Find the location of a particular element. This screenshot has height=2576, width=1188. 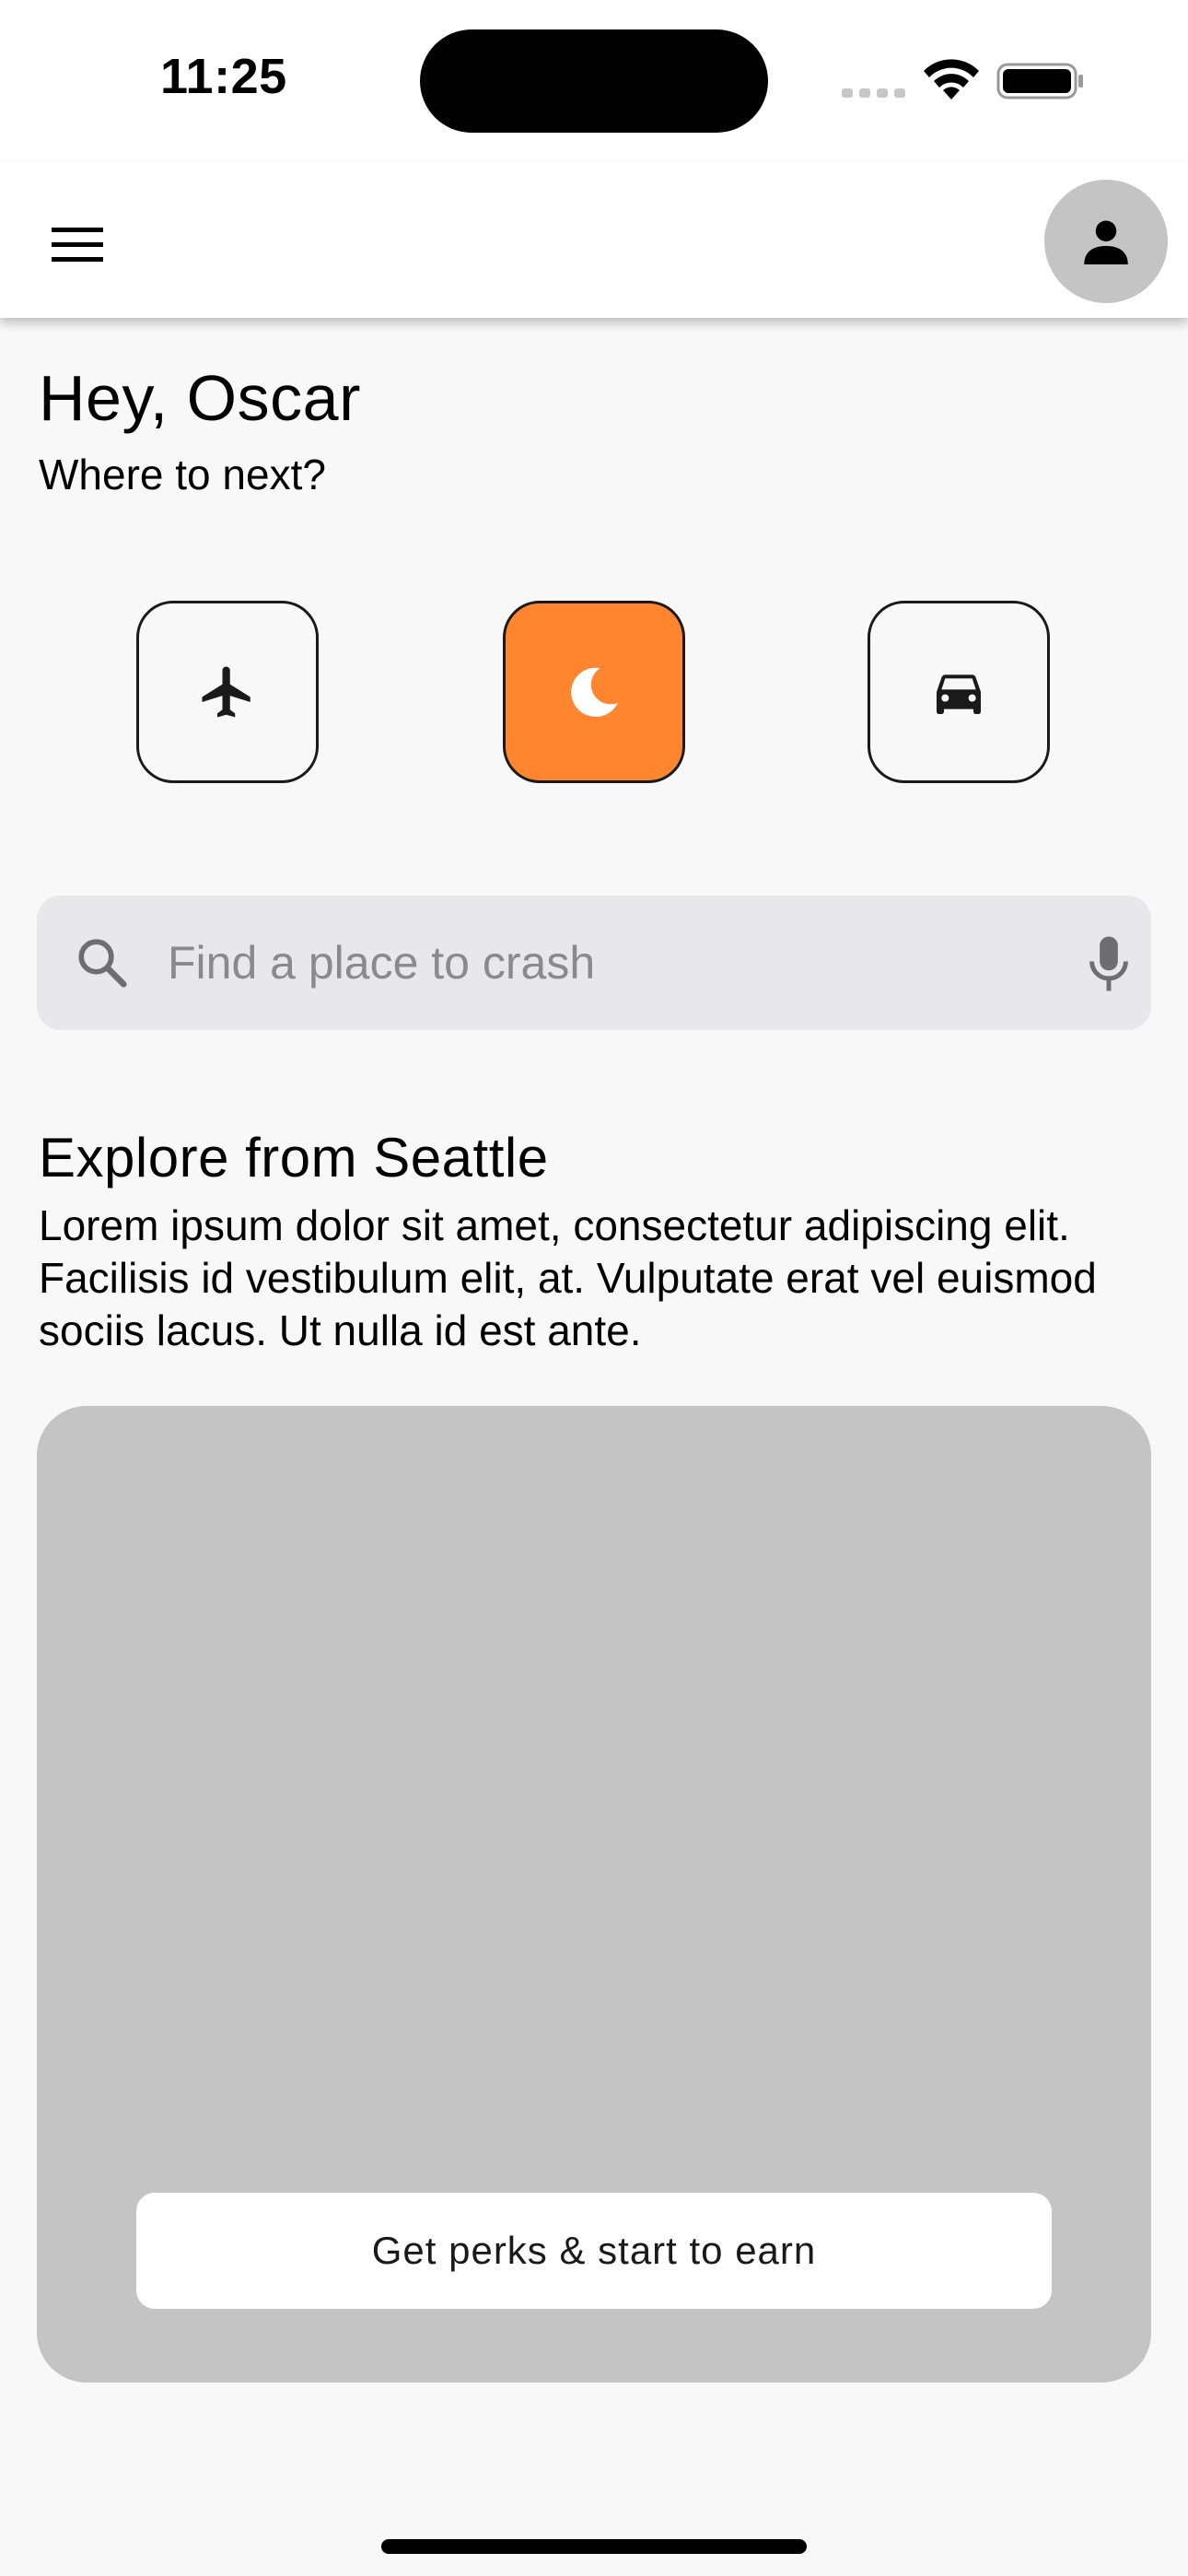

cars-mode-button is located at coordinates (959, 692).